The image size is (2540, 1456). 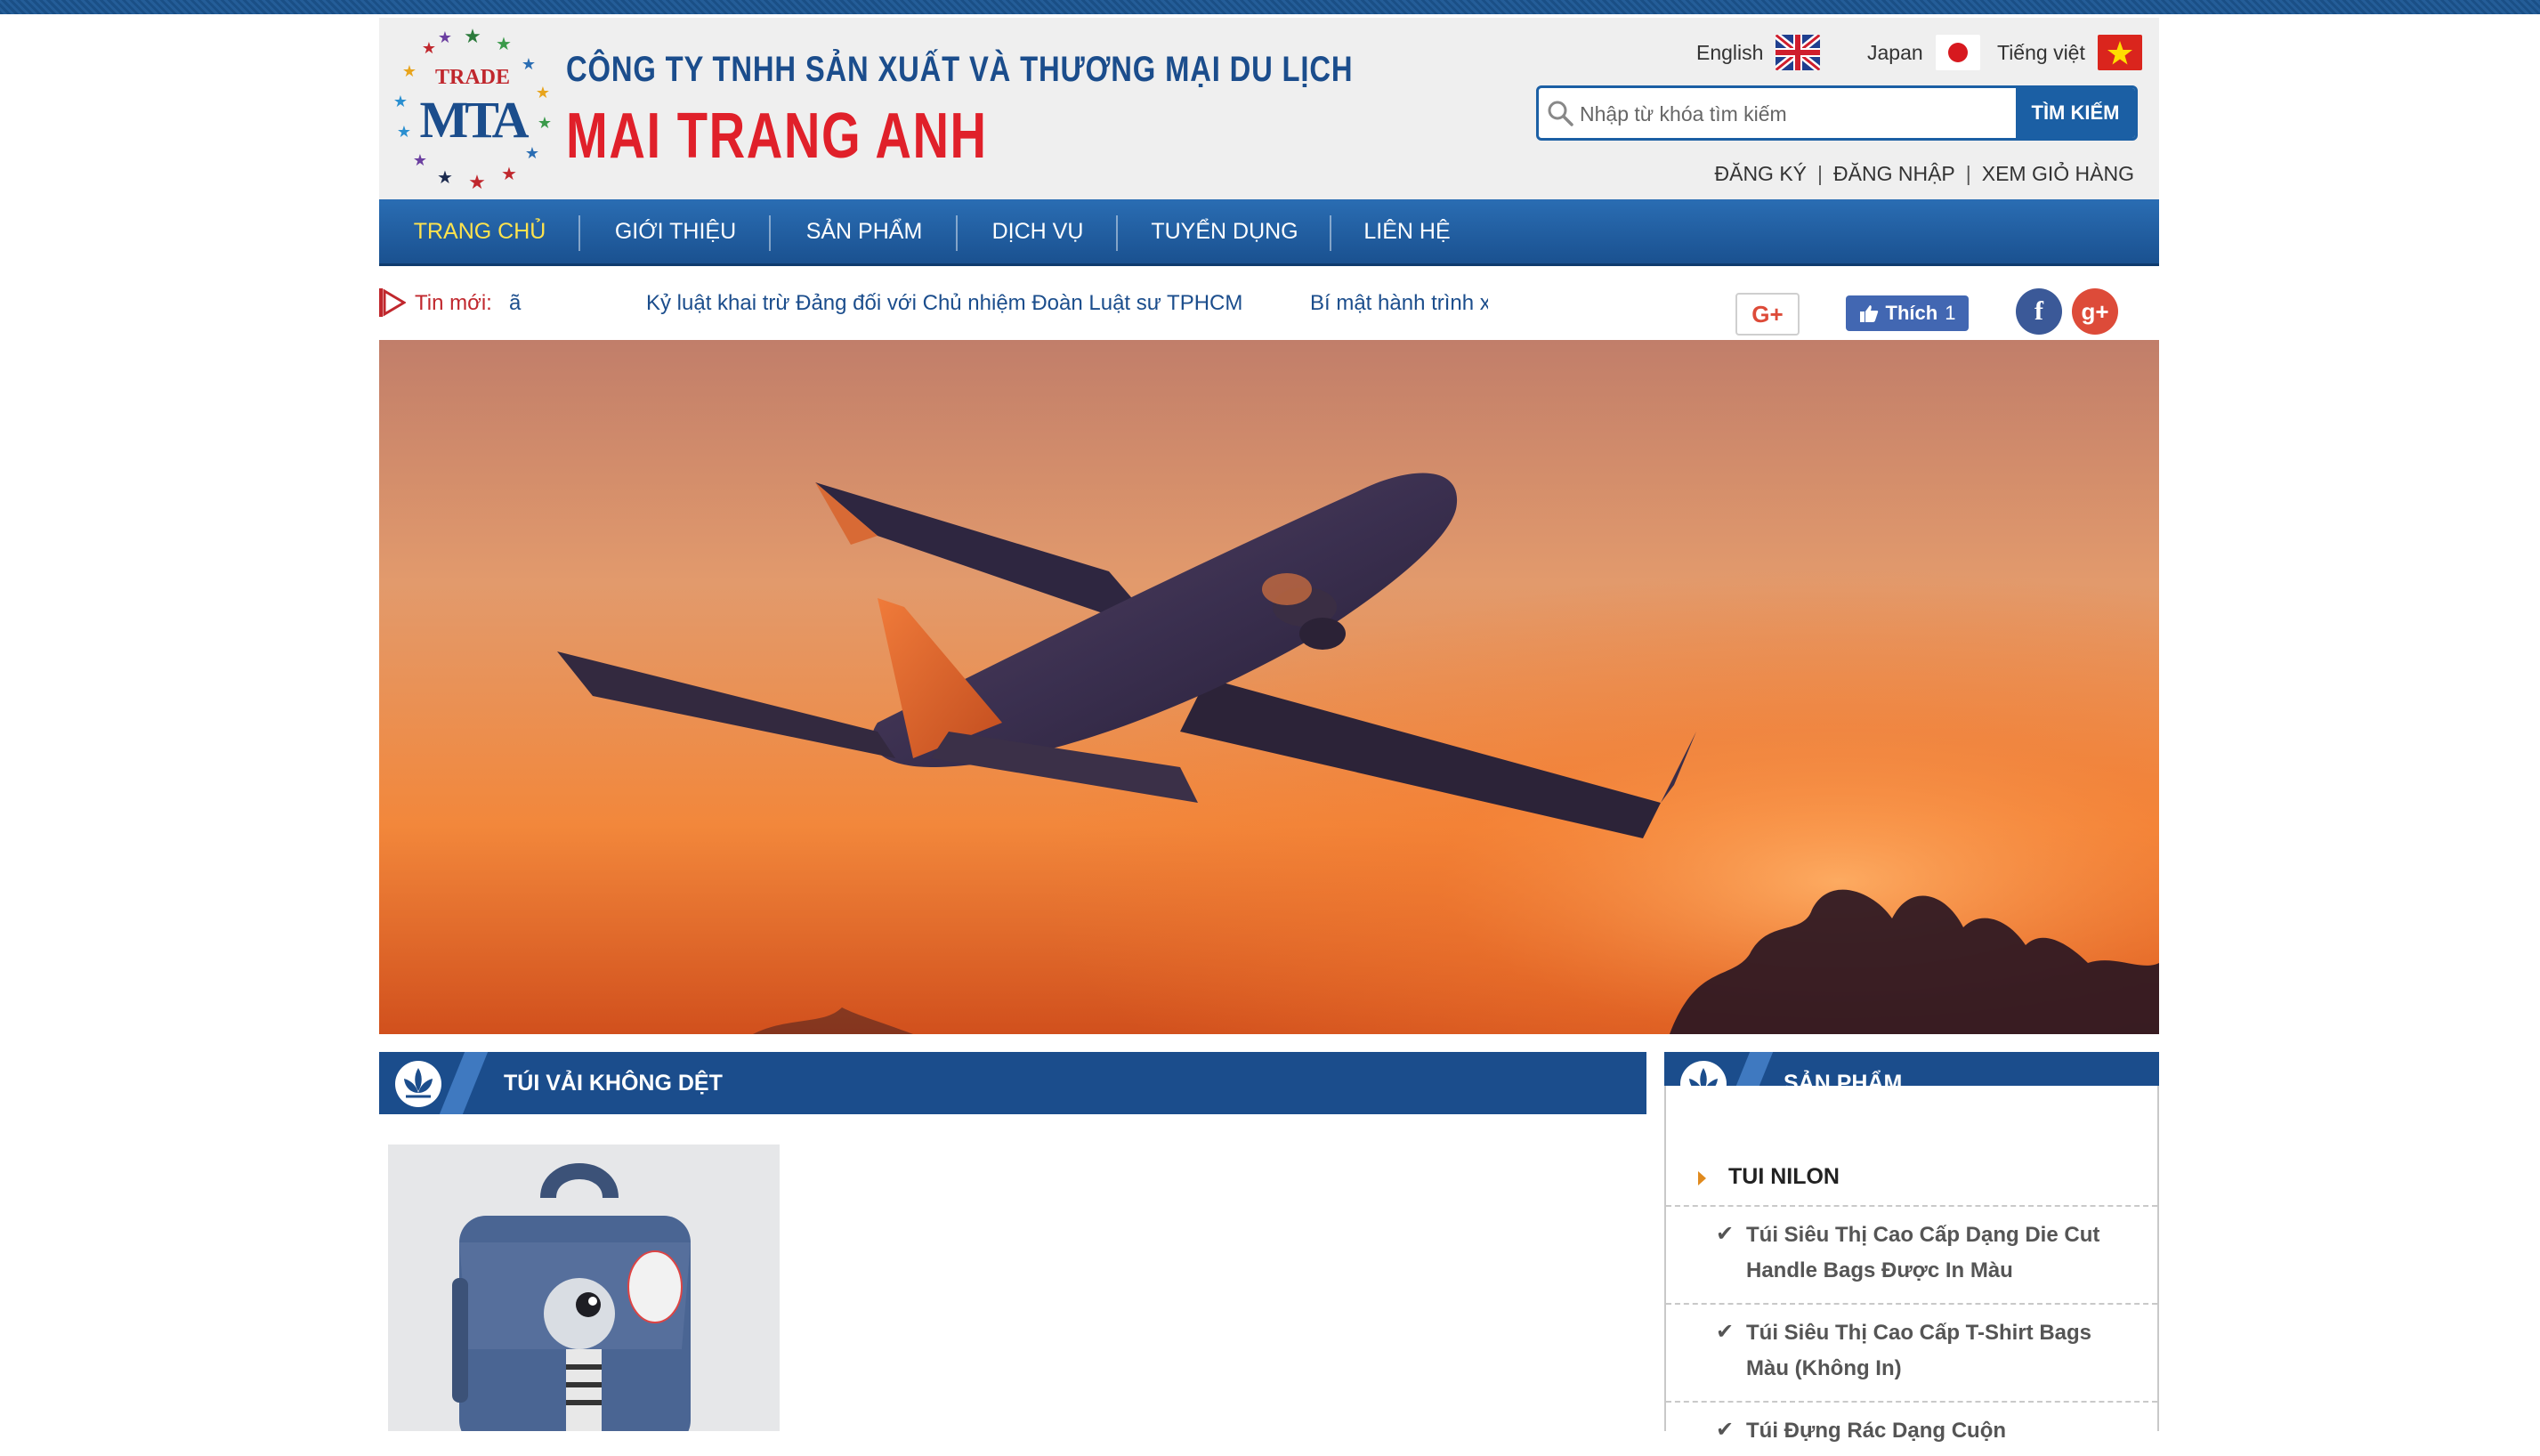 What do you see at coordinates (473, 77) in the screenshot?
I see `logo-text-top: TRADE` at bounding box center [473, 77].